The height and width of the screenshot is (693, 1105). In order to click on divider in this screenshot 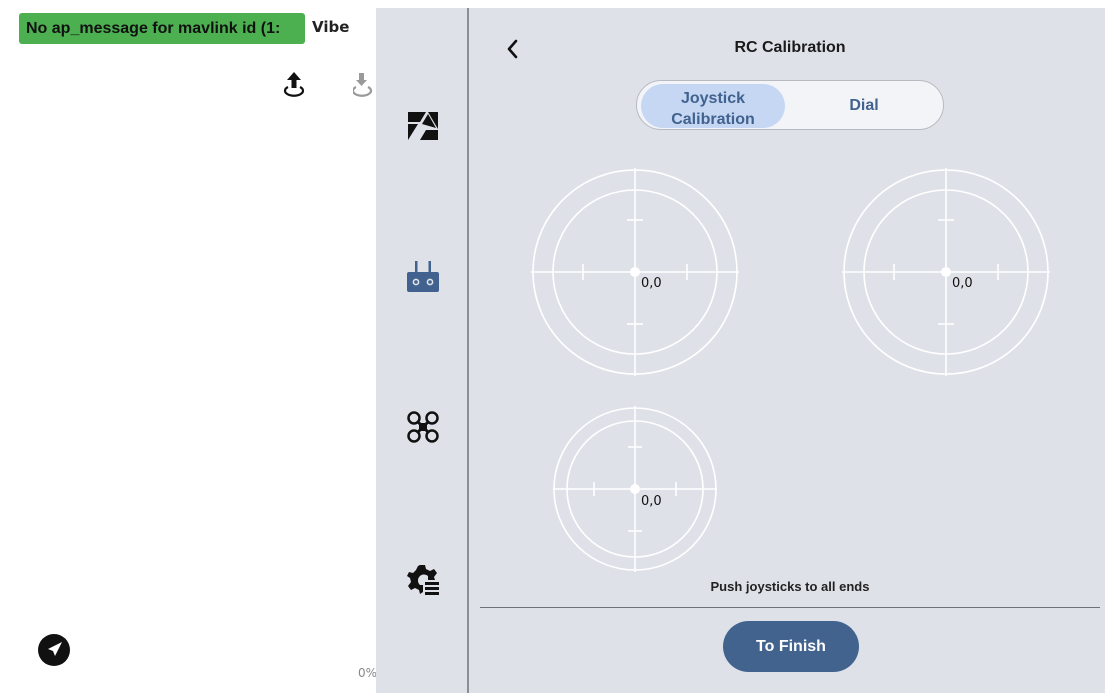, I will do `click(790, 607)`.